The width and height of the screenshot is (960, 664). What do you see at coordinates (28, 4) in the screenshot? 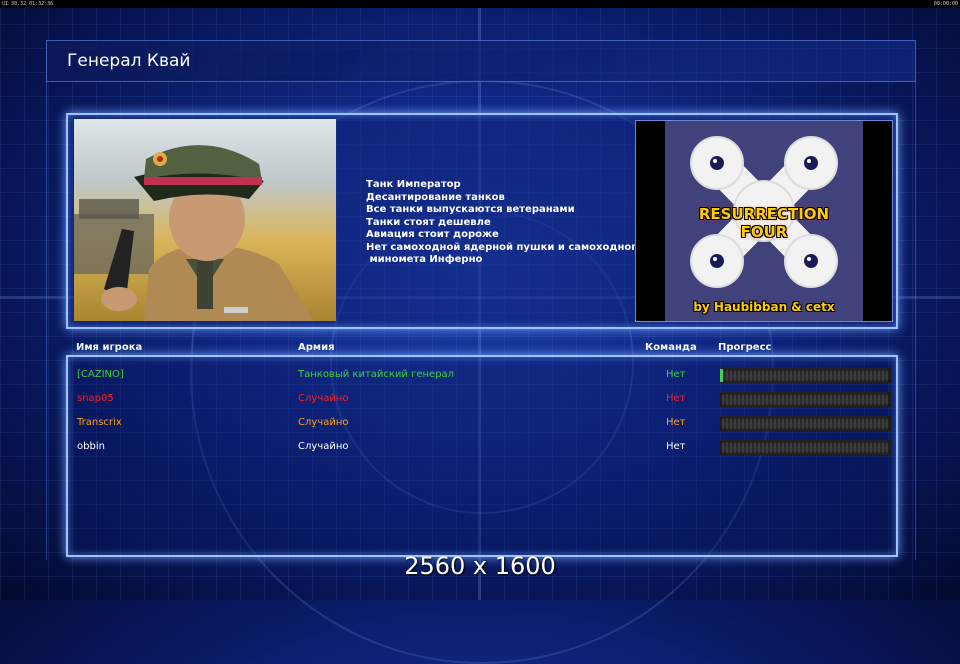
I see `topbar-left-text: UI 30.32 01:32:36` at bounding box center [28, 4].